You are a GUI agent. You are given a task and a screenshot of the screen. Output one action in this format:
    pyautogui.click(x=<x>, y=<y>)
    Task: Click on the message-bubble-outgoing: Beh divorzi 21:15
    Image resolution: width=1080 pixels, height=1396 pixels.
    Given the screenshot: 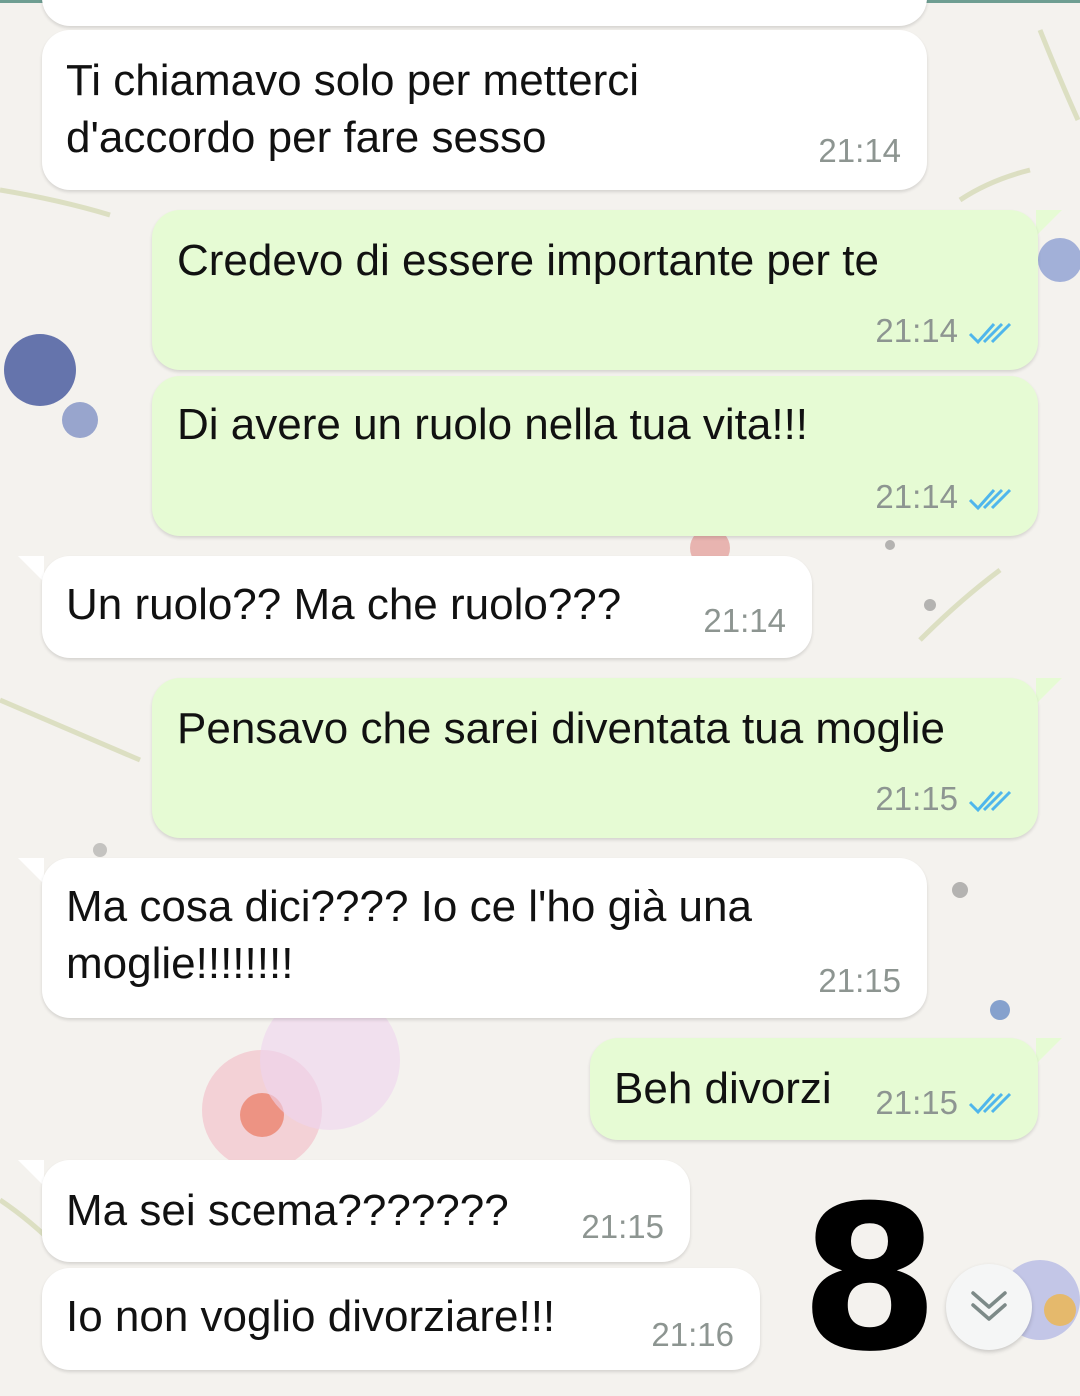 What is the action you would take?
    pyautogui.click(x=814, y=1089)
    